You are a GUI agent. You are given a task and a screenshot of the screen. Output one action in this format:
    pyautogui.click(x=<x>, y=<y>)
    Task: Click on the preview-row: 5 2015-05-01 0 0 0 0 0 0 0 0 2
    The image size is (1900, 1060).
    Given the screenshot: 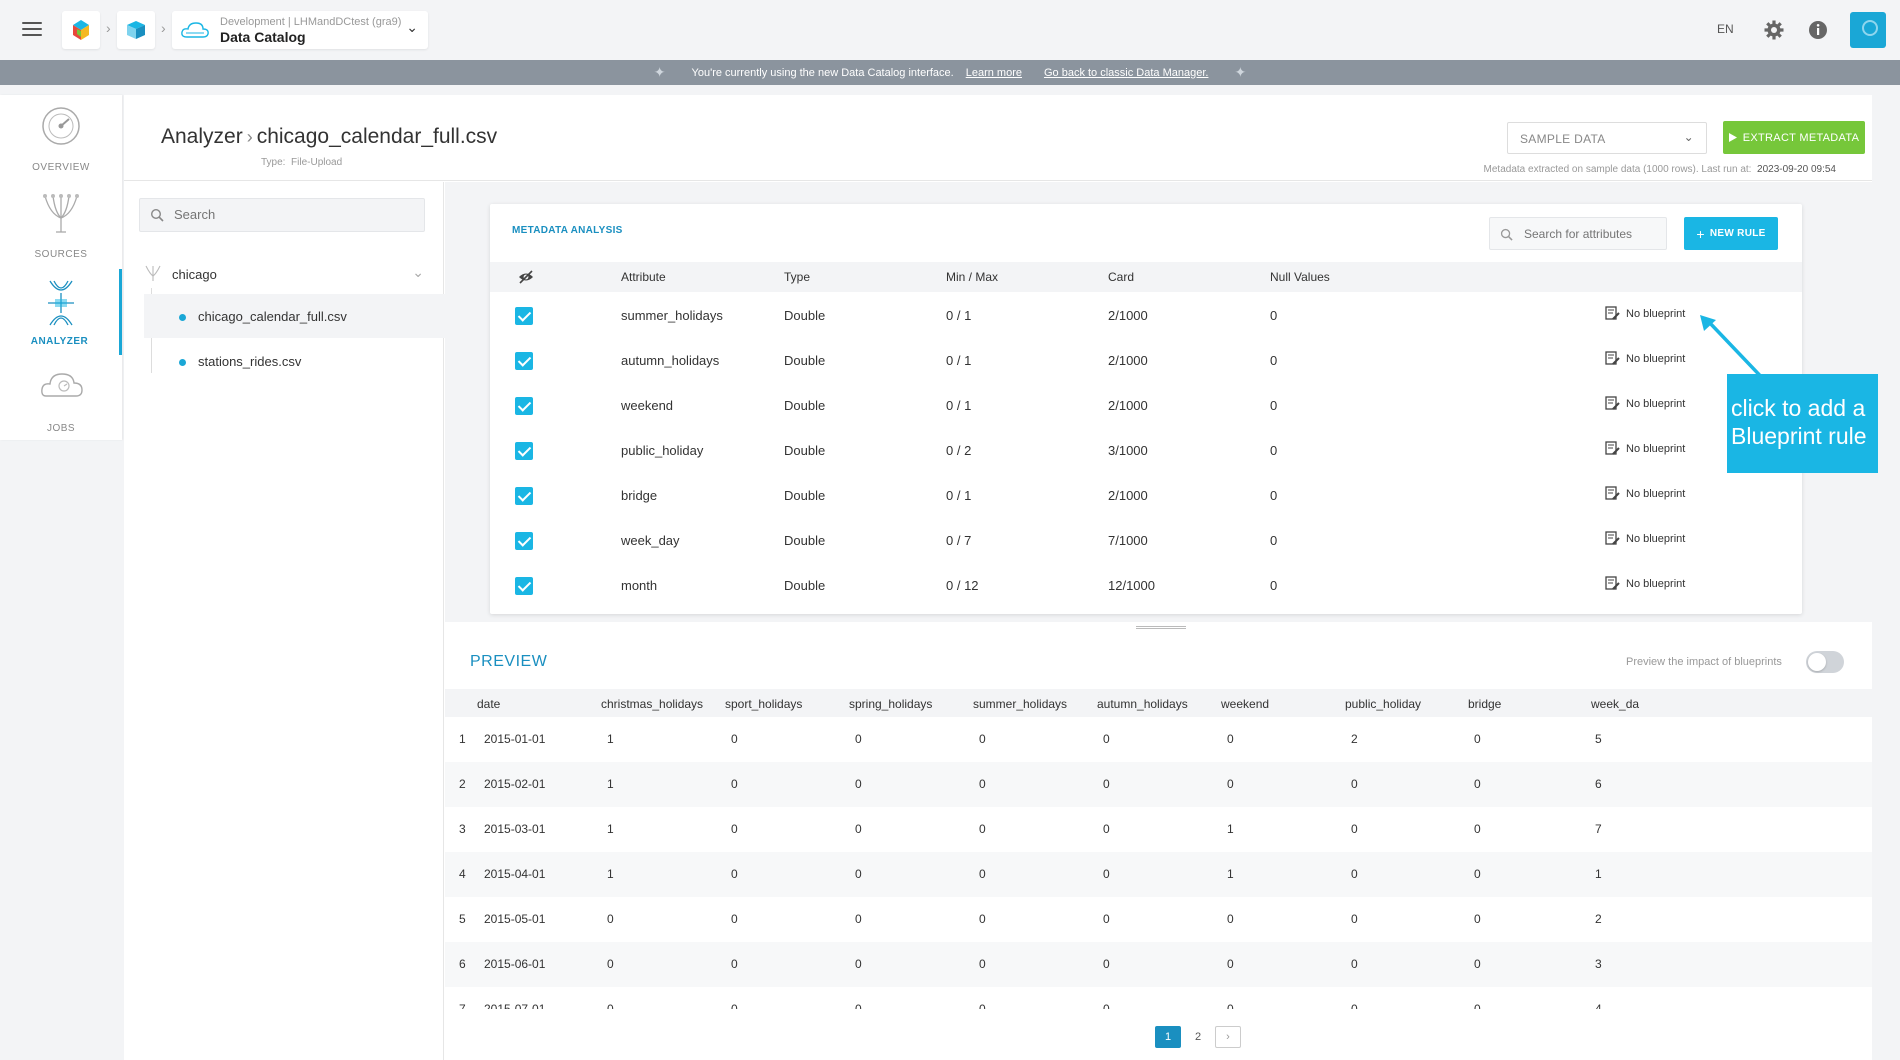 What is the action you would take?
    pyautogui.click(x=1158, y=919)
    